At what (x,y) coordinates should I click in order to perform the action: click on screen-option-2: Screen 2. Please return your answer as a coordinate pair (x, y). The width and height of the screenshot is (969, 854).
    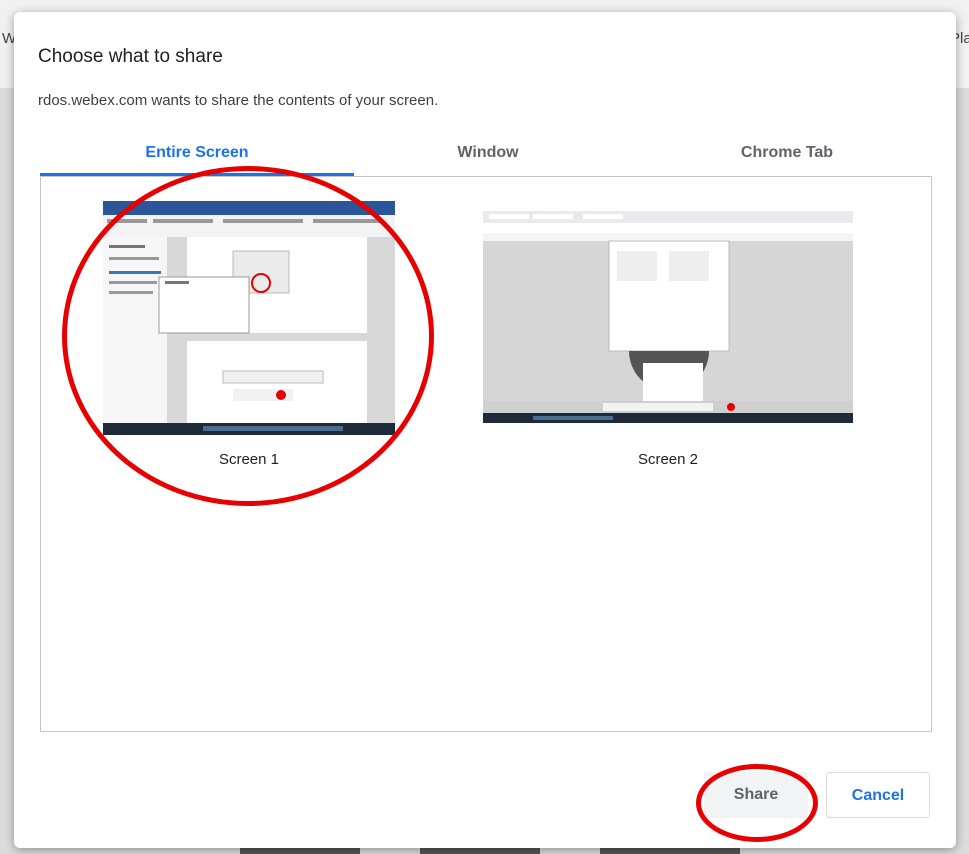
    Looking at the image, I should click on (669, 346).